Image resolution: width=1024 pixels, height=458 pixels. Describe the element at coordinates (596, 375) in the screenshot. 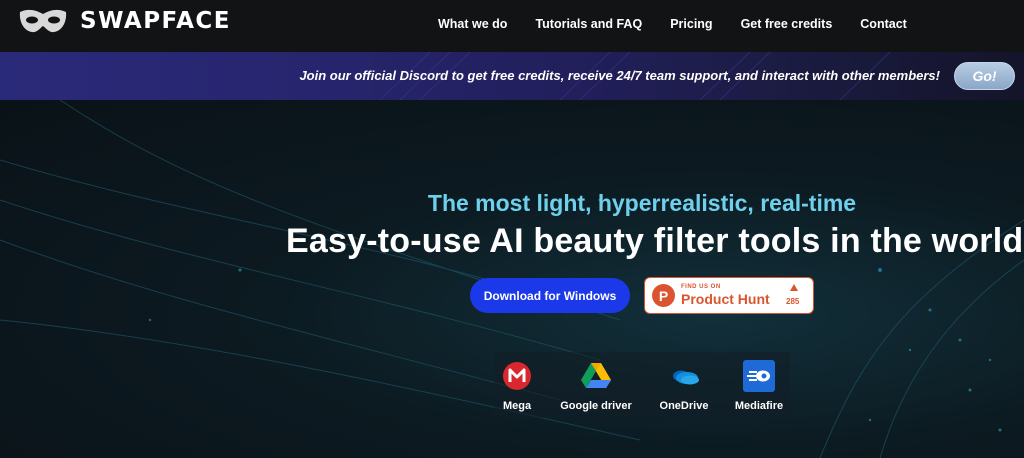

I see `google-drive-icon` at that location.